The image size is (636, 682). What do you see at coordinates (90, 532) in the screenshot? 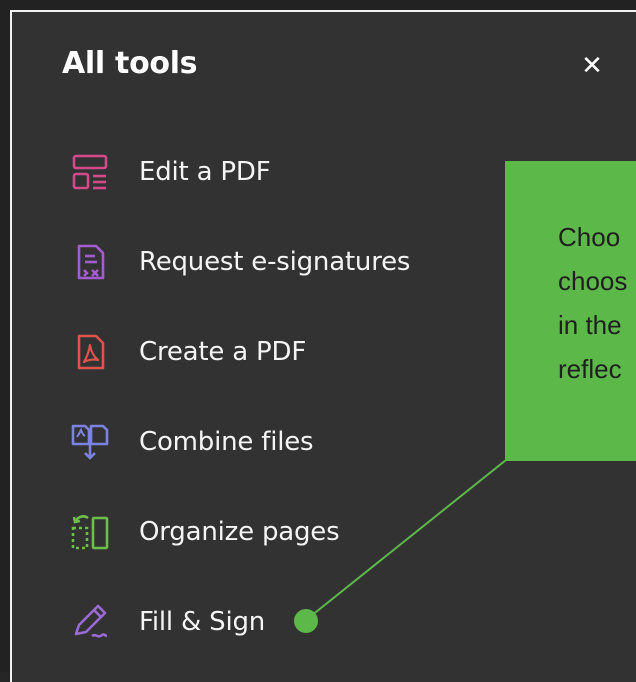
I see `organize-pages-icon` at bounding box center [90, 532].